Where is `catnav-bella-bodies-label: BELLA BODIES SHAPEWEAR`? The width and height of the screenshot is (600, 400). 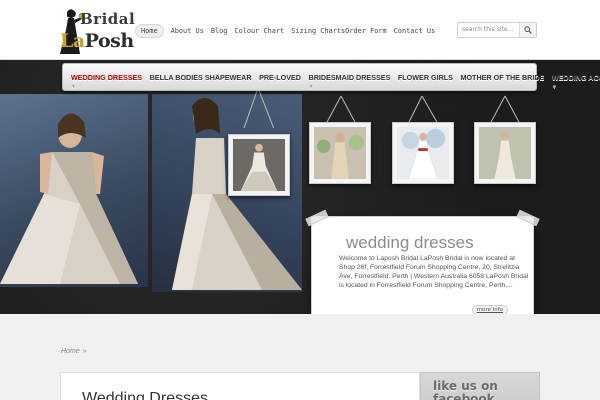
catnav-bella-bodies-label: BELLA BODIES SHAPEWEAR is located at coordinates (200, 77).